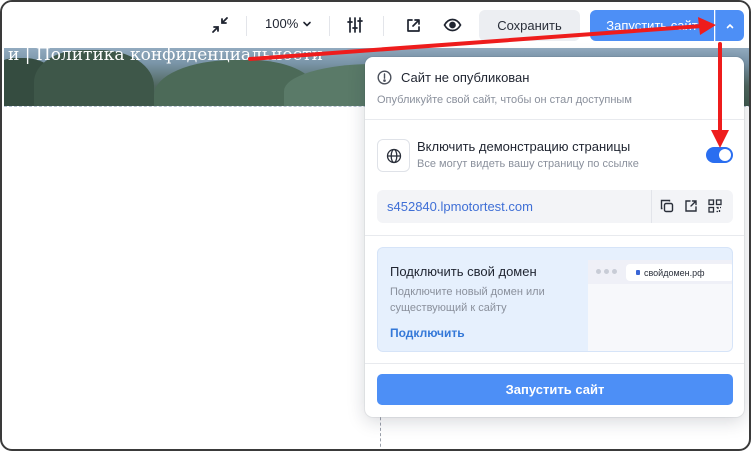  I want to click on browser-preview: свойдомен.рф, so click(660, 305).